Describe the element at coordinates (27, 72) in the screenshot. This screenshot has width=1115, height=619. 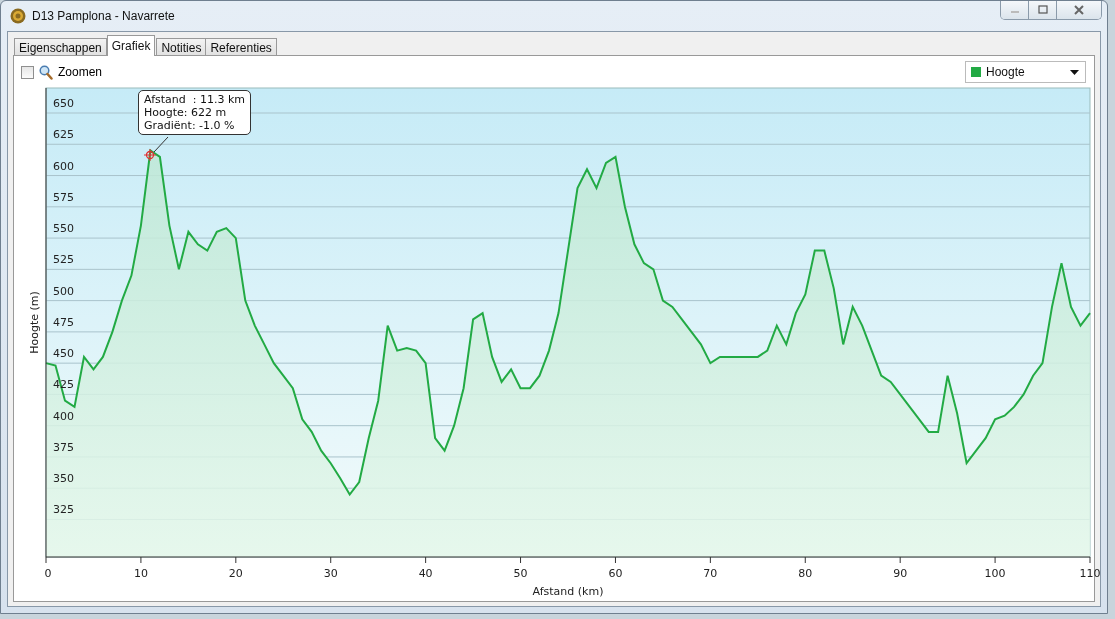
I see `checkbox` at that location.